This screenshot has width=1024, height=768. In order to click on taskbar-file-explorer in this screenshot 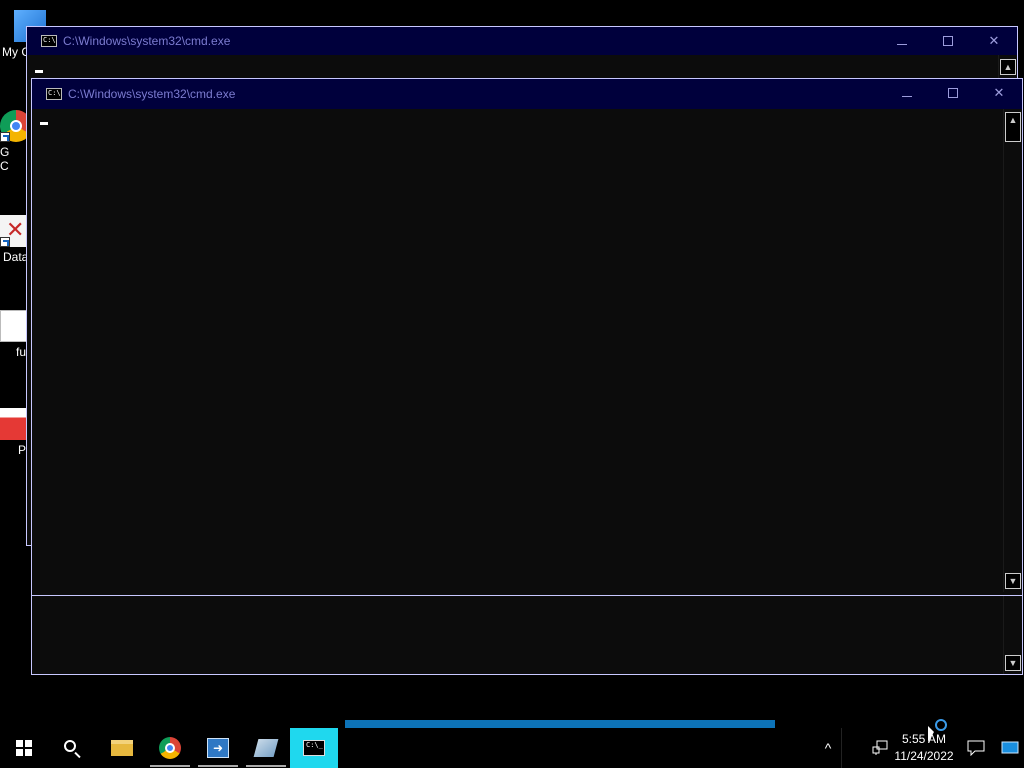, I will do `click(122, 748)`.